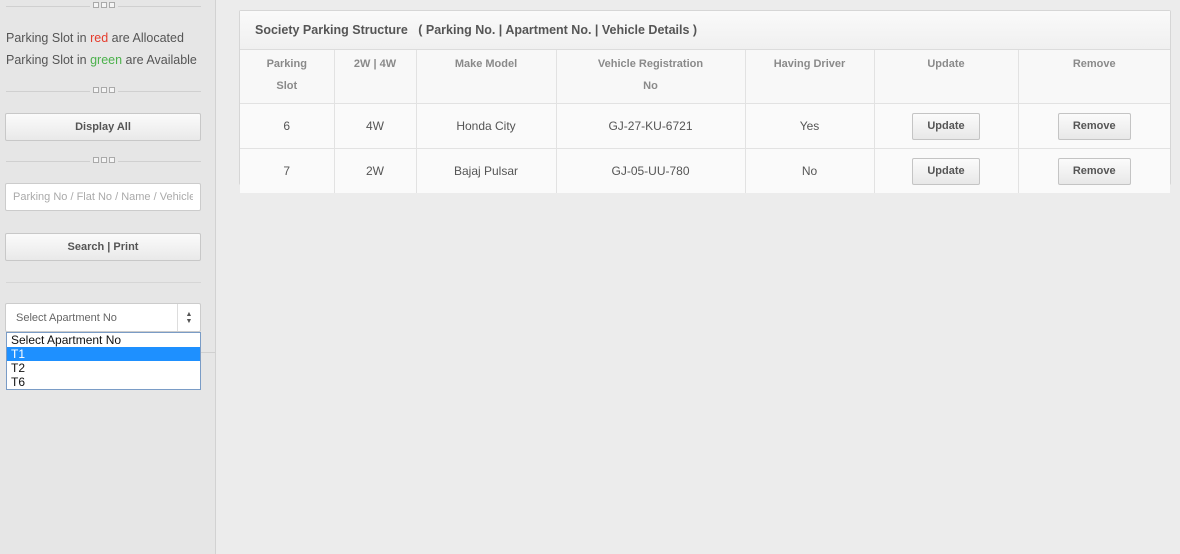 The width and height of the screenshot is (1180, 554). I want to click on col-having-driver: Having Driver, so click(810, 77).